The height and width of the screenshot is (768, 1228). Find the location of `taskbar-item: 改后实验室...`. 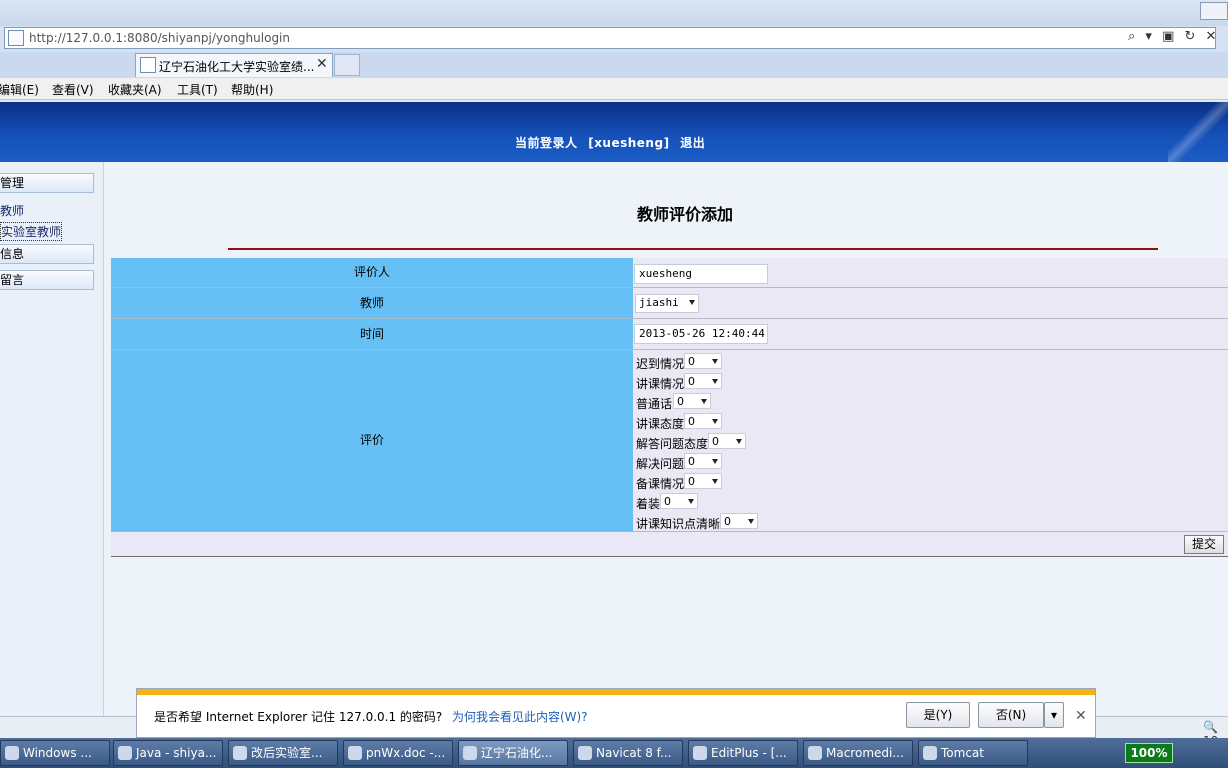

taskbar-item: 改后实验室... is located at coordinates (283, 753).